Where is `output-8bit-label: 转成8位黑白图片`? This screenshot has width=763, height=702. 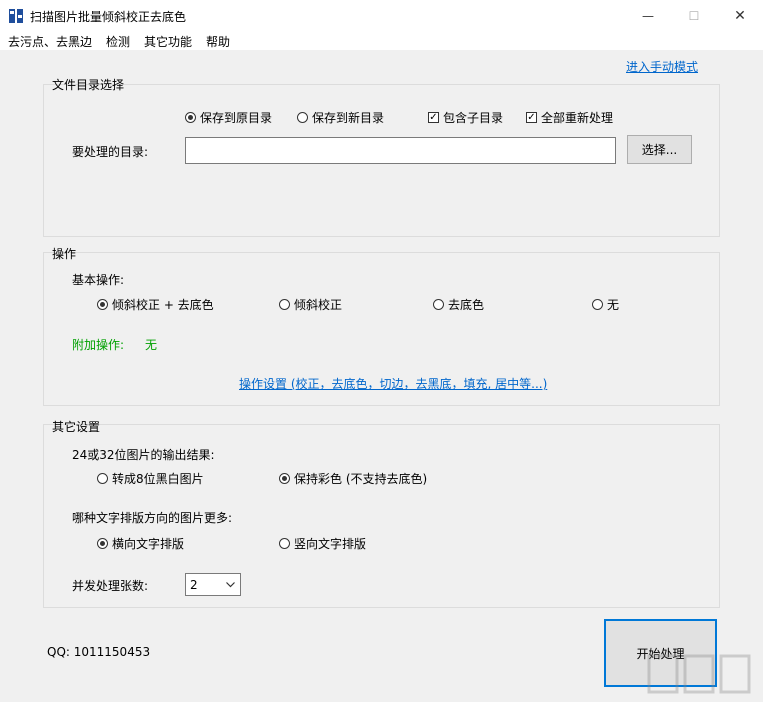 output-8bit-label: 转成8位黑白图片 is located at coordinates (158, 479).